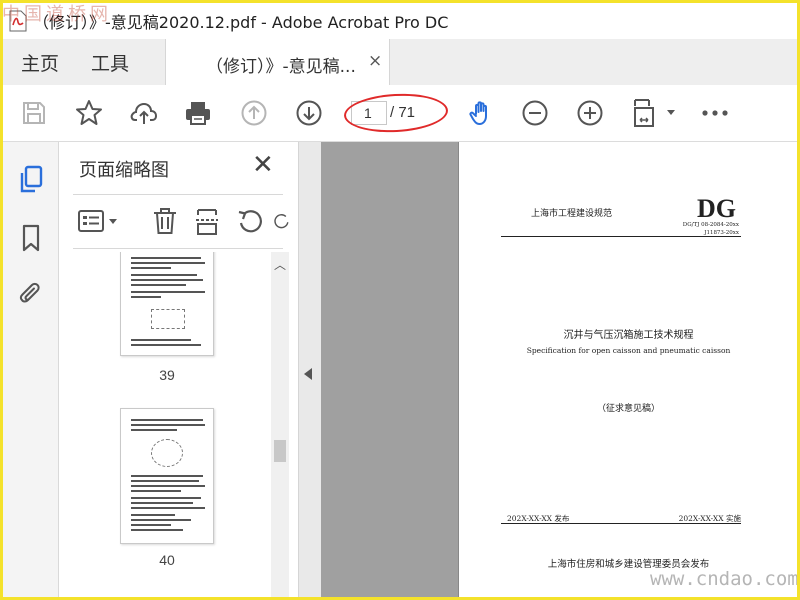 This screenshot has height=600, width=800. What do you see at coordinates (34, 113) in the screenshot?
I see `save-icon` at bounding box center [34, 113].